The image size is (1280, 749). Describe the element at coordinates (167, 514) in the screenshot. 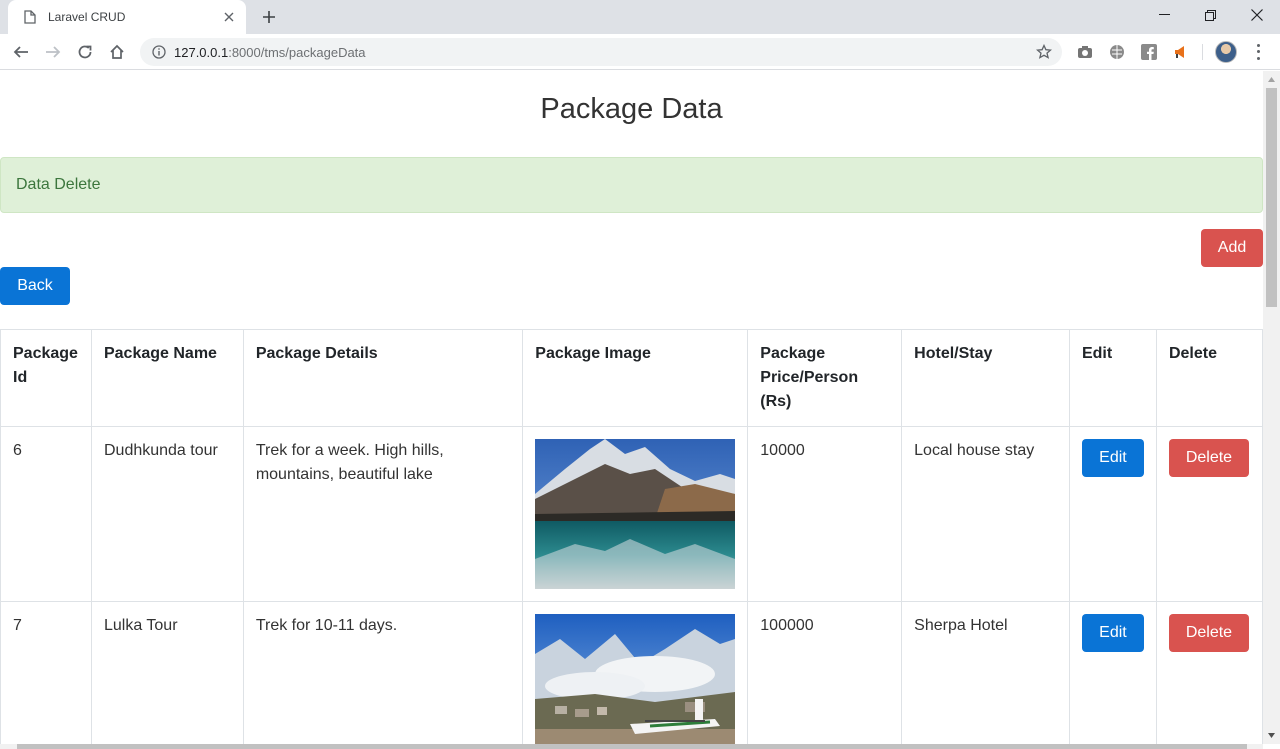

I see `cell-package-name: Dudhkunda tour` at that location.